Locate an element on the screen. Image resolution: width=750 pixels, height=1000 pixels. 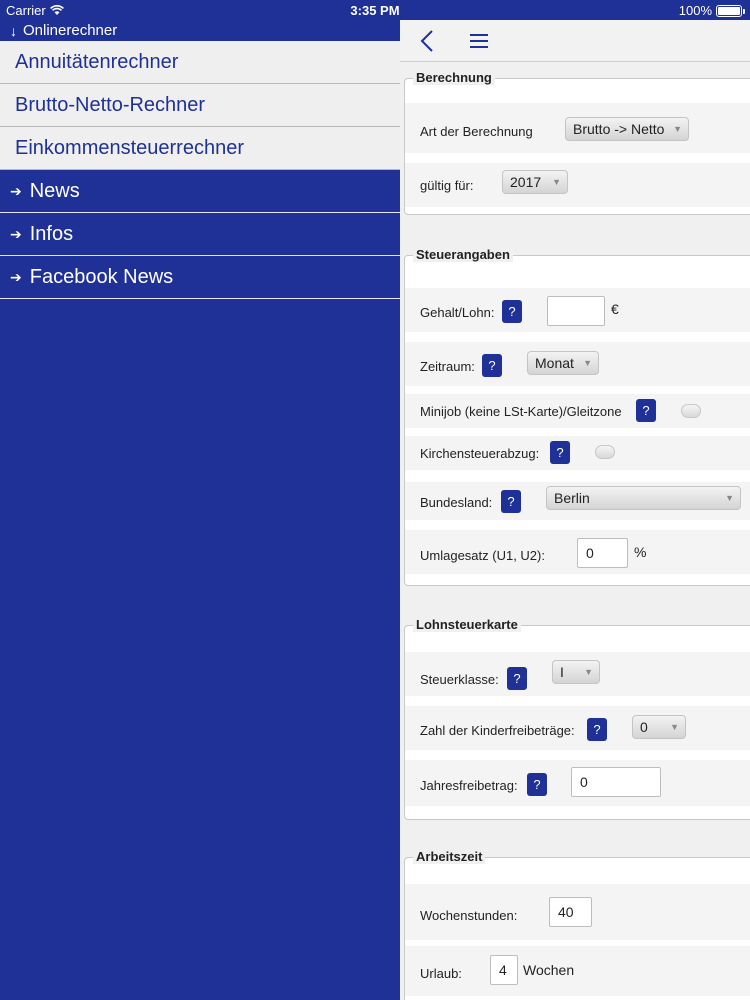
battery-fill is located at coordinates (729, 10).